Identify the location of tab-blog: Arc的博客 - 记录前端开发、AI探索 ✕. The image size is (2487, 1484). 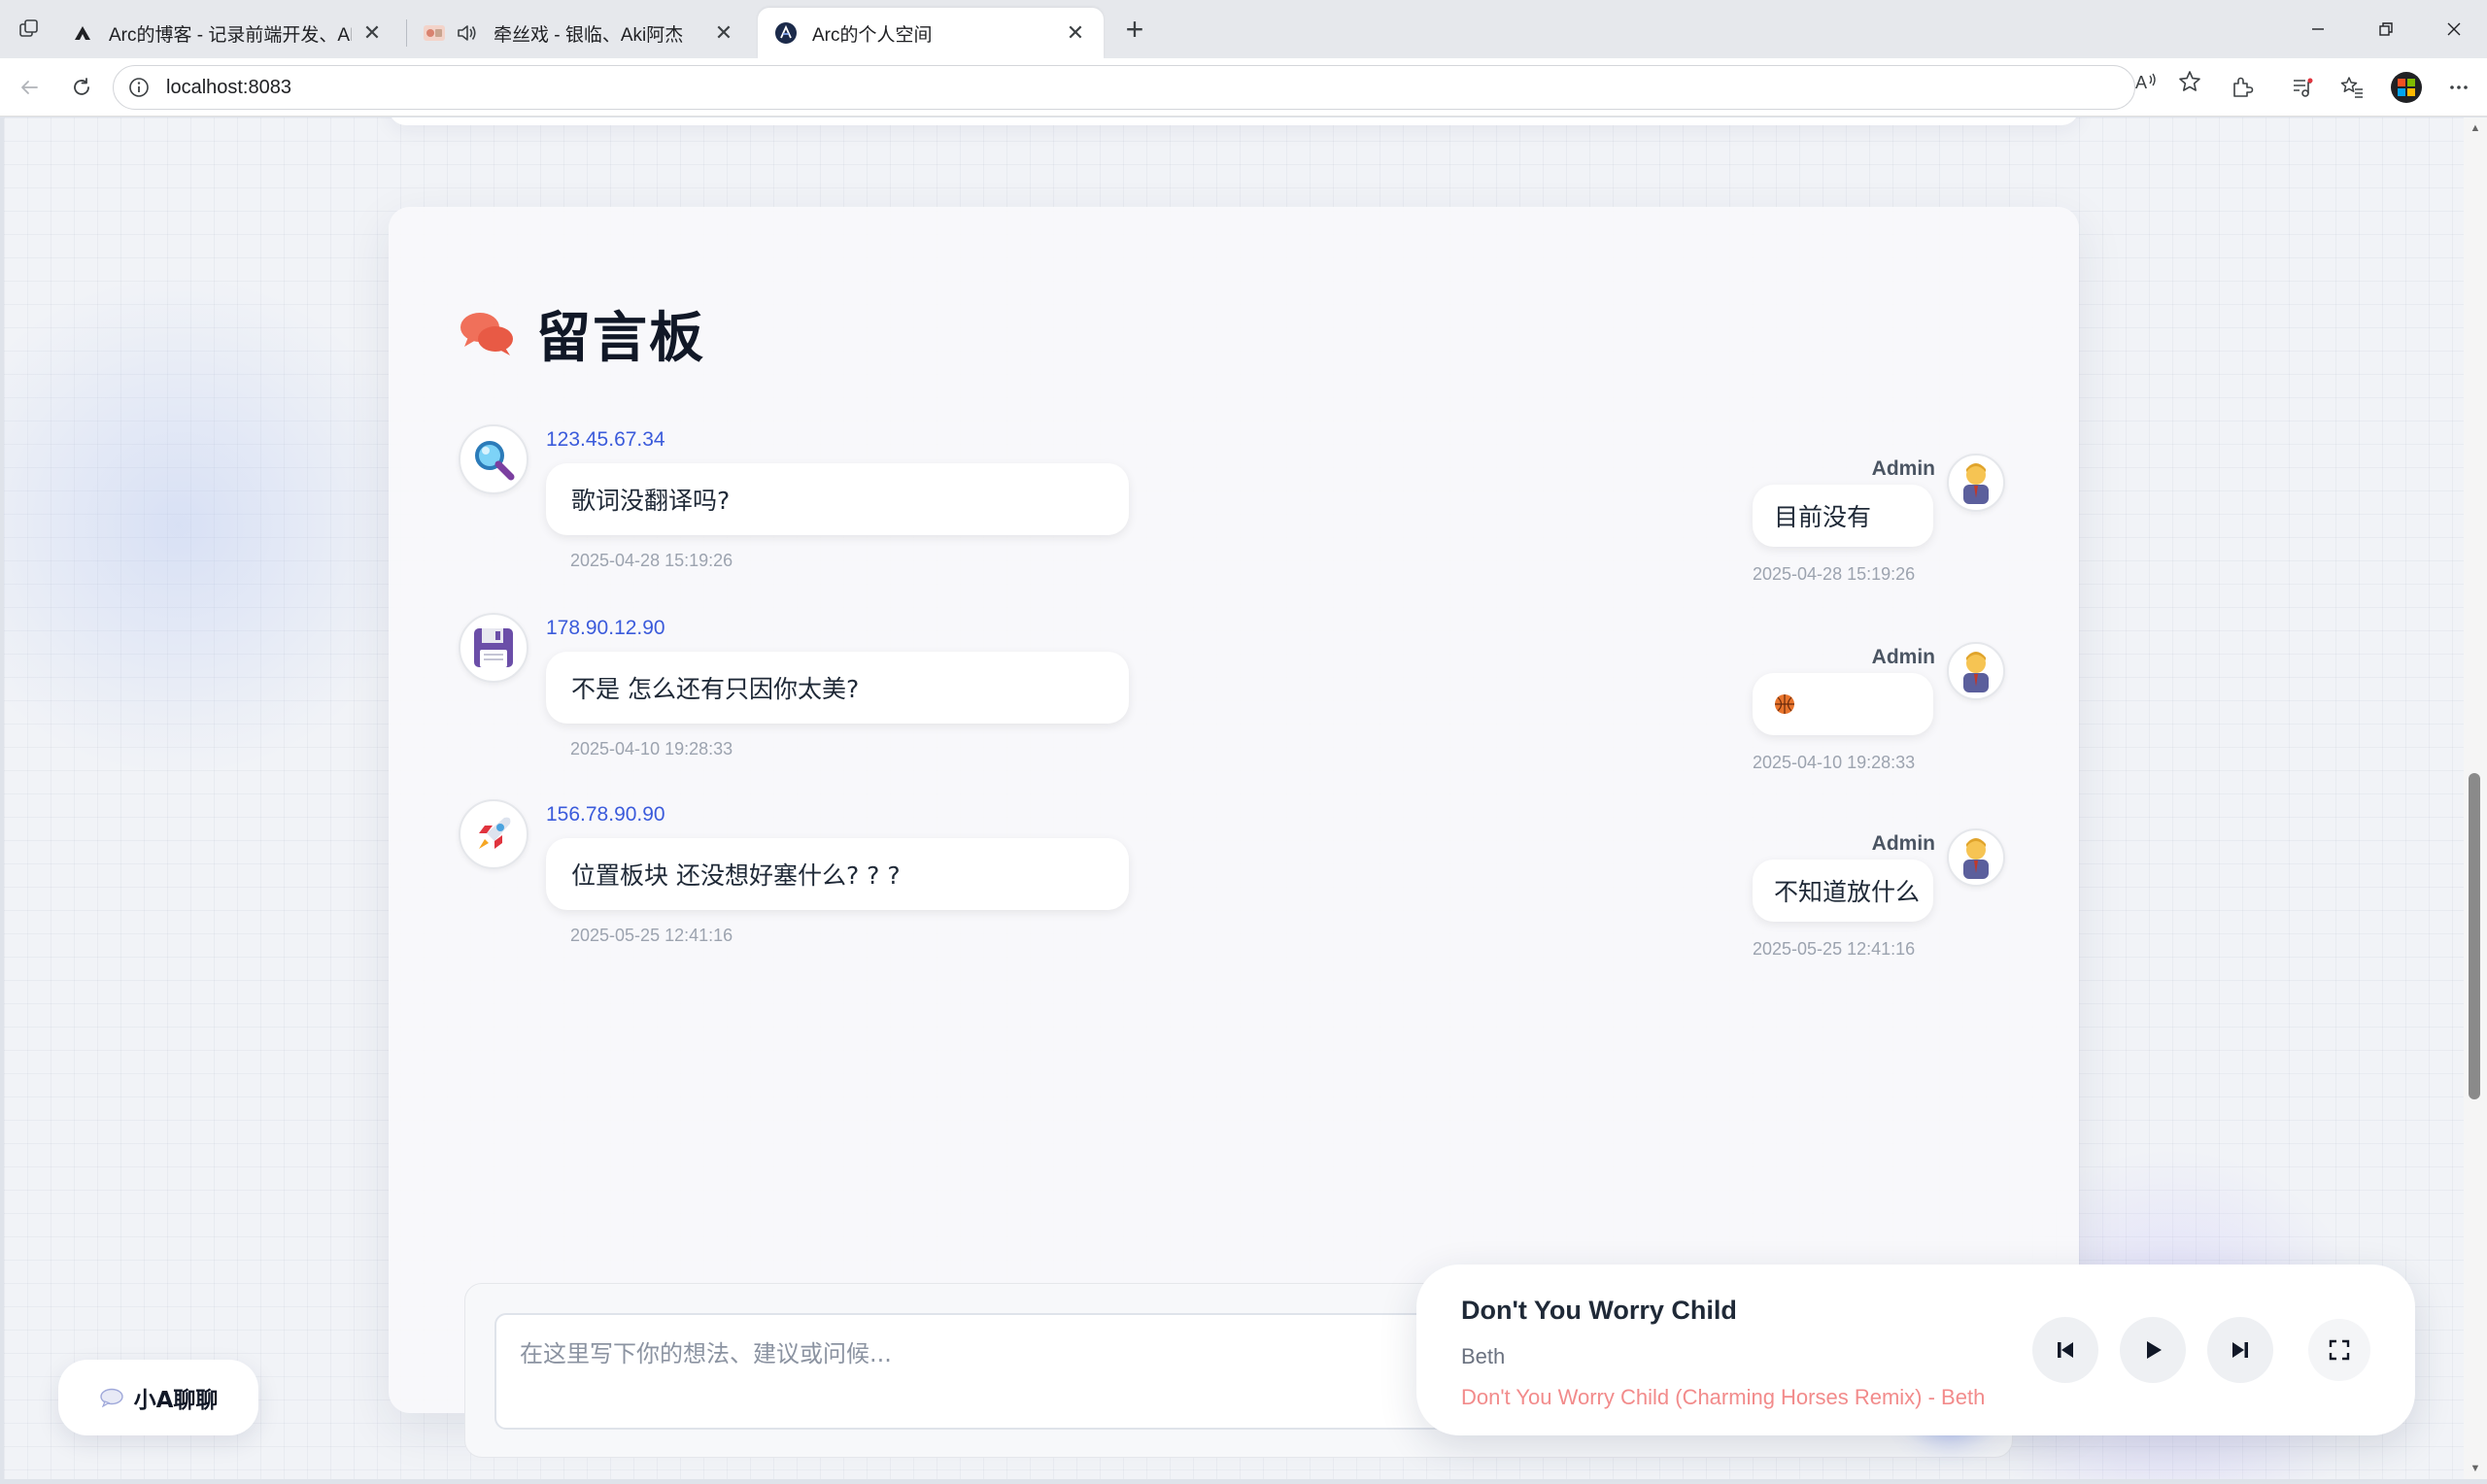
(227, 33).